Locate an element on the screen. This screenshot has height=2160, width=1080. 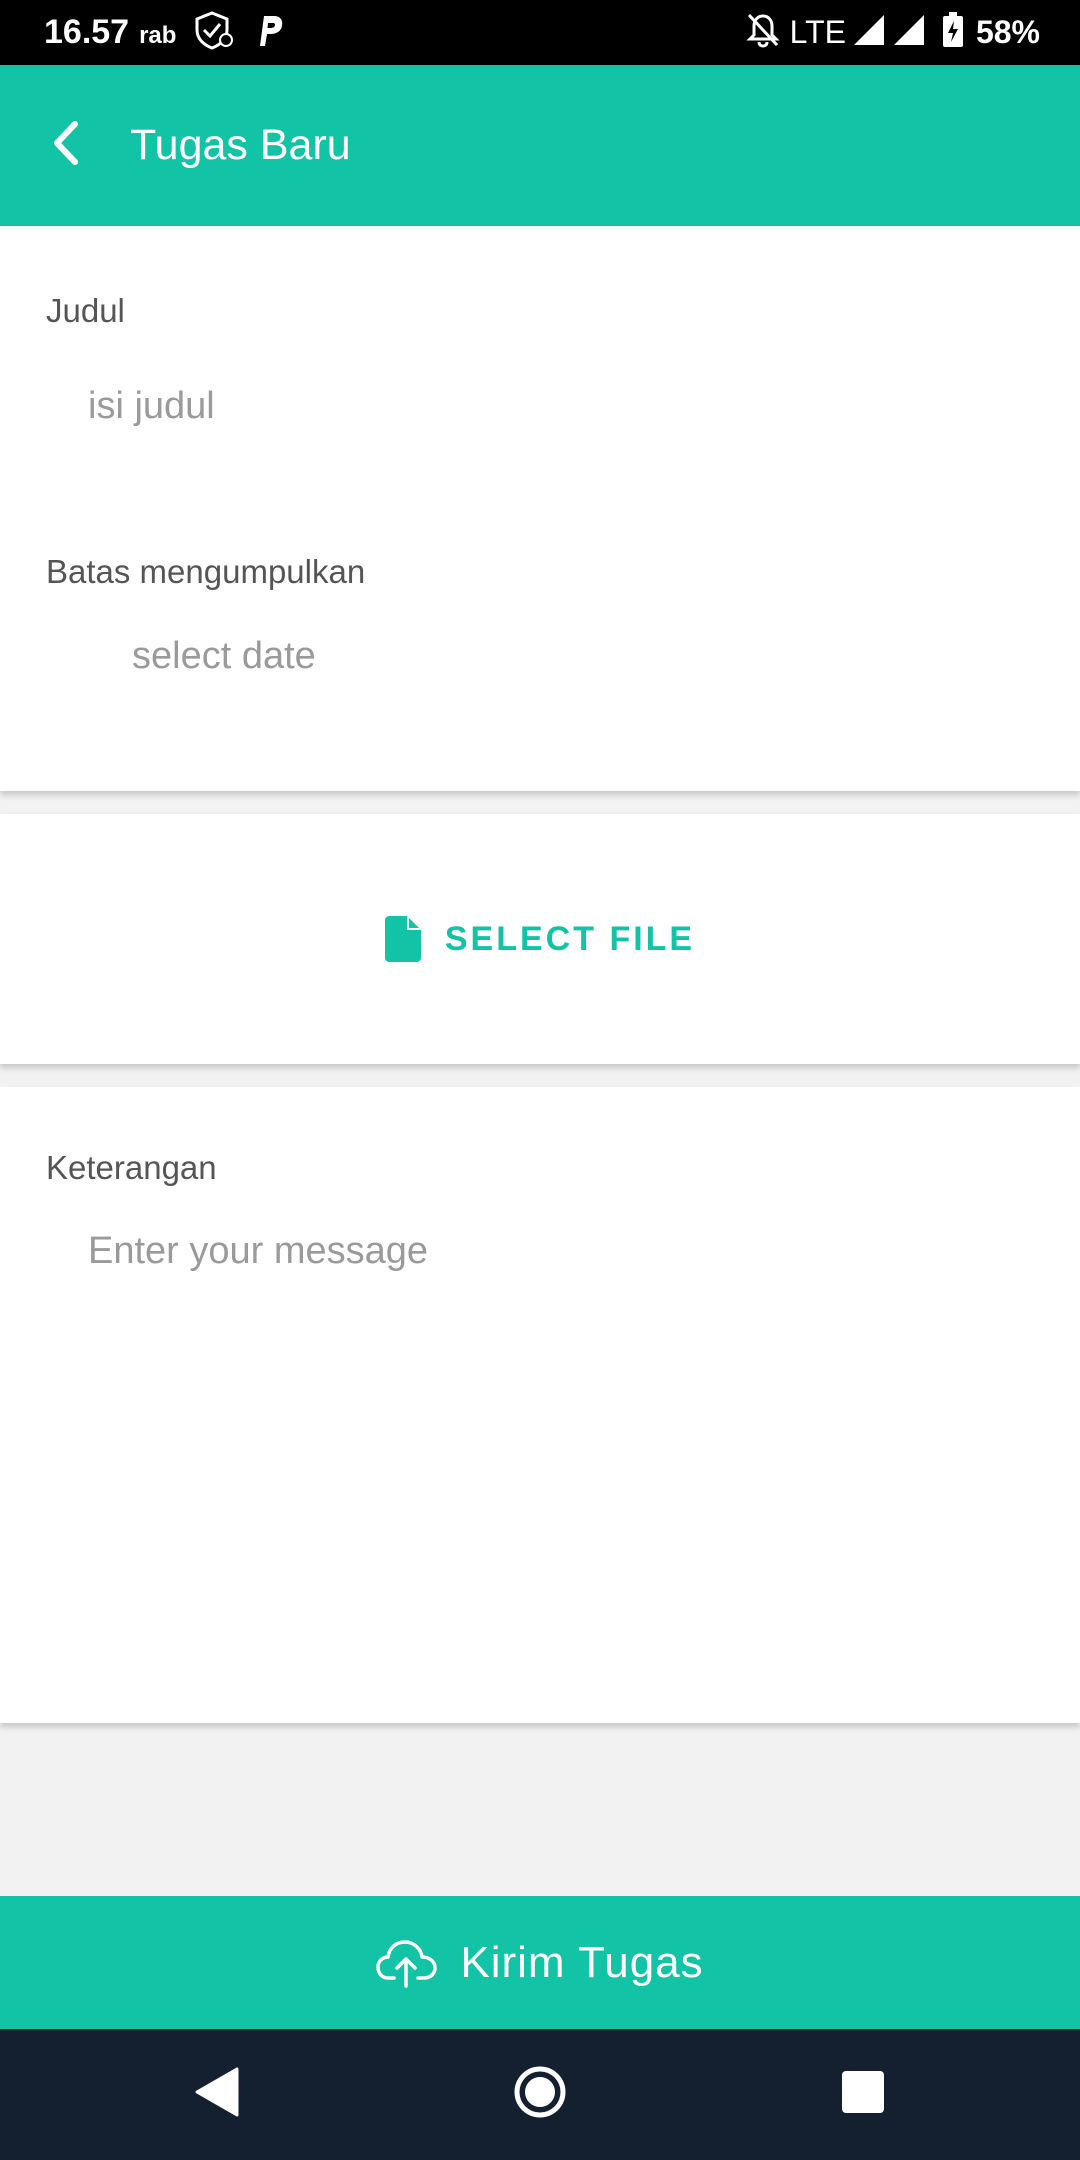
back-triangle-icon is located at coordinates (216, 2094).